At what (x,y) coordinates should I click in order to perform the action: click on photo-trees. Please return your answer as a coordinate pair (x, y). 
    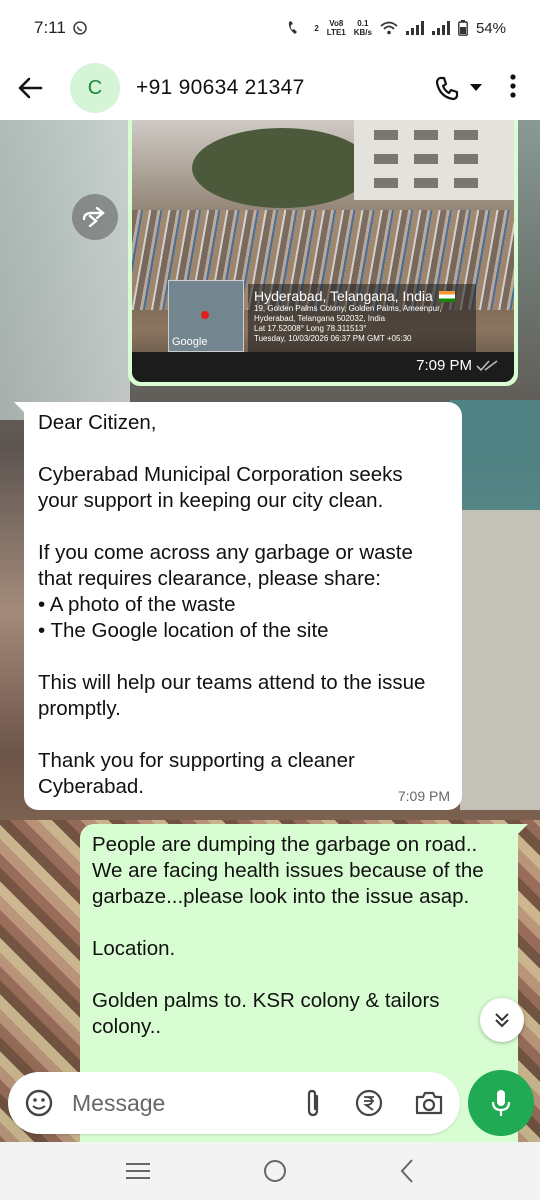
    Looking at the image, I should click on (282, 168).